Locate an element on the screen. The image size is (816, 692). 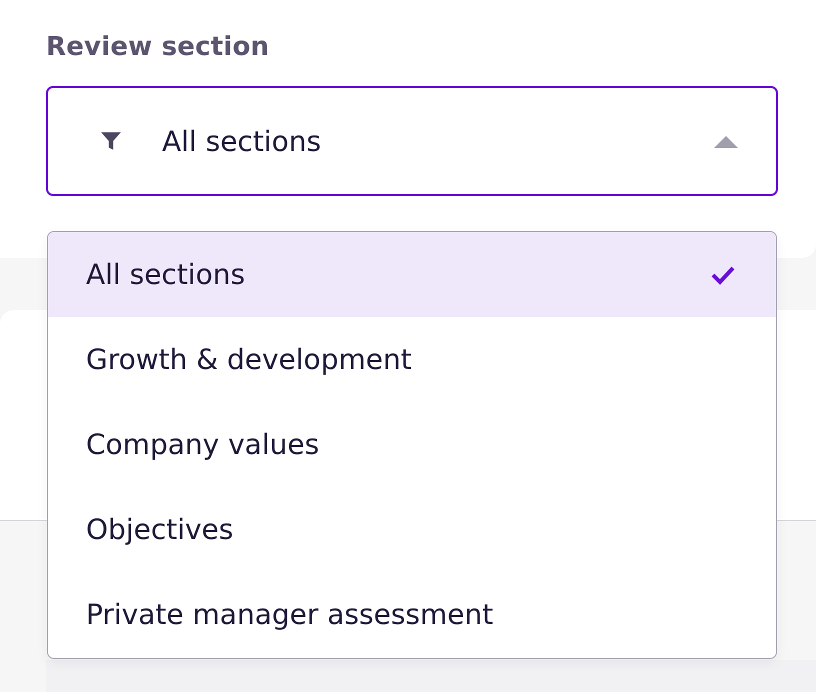
menu-option: Objectives is located at coordinates (412, 529).